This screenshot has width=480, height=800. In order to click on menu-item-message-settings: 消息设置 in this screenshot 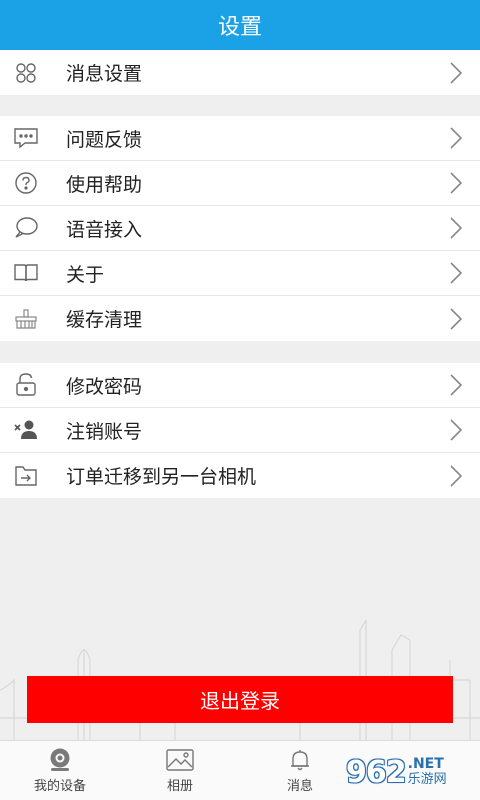, I will do `click(240, 72)`.